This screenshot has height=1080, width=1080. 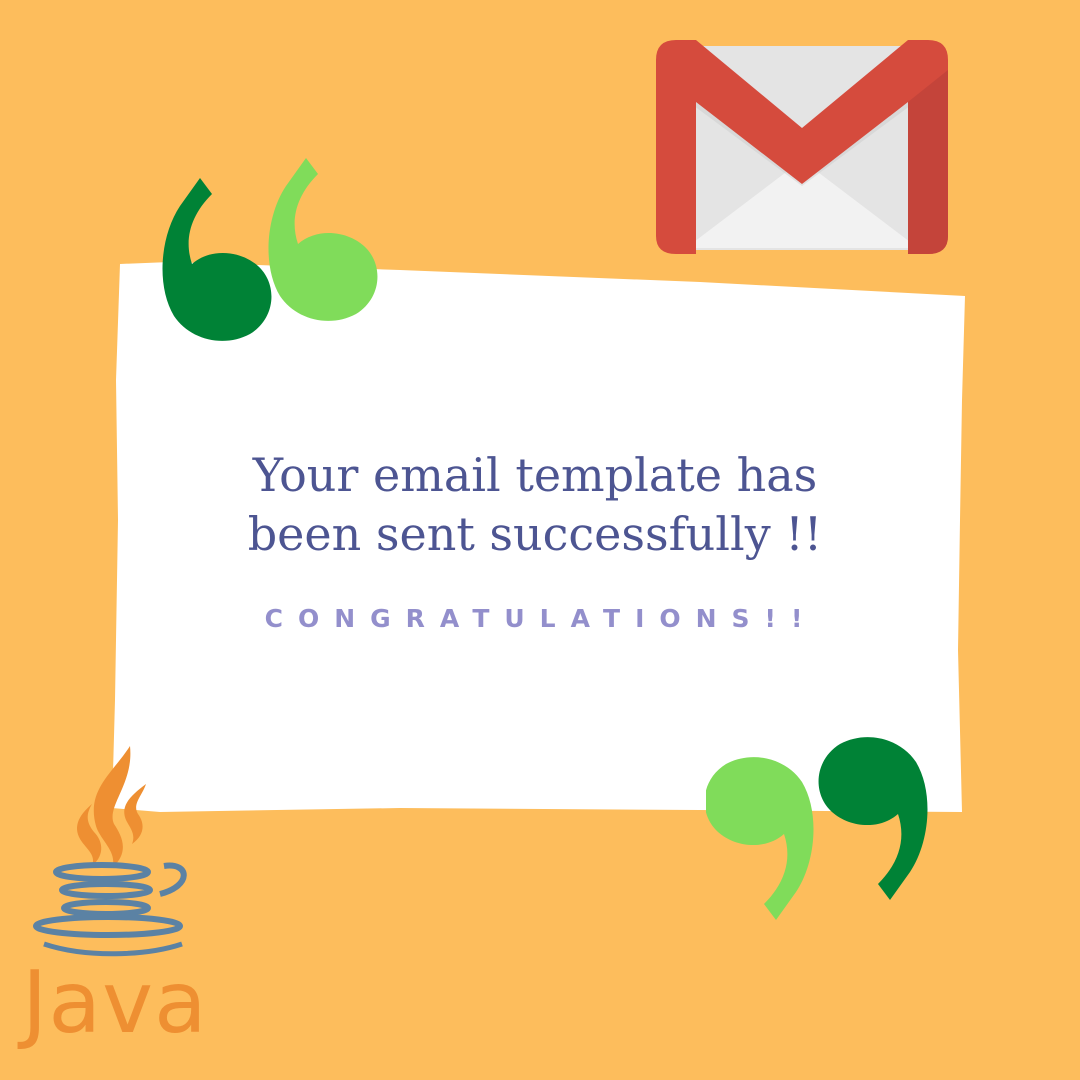 I want to click on message-line-2: been sent successfully !!, so click(x=535, y=534).